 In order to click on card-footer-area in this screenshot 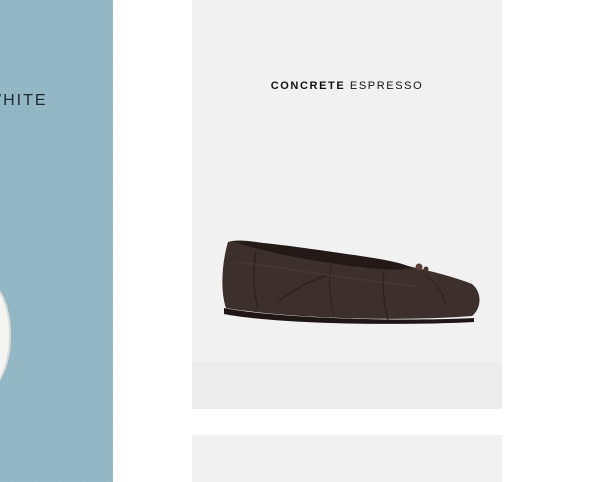, I will do `click(347, 385)`.